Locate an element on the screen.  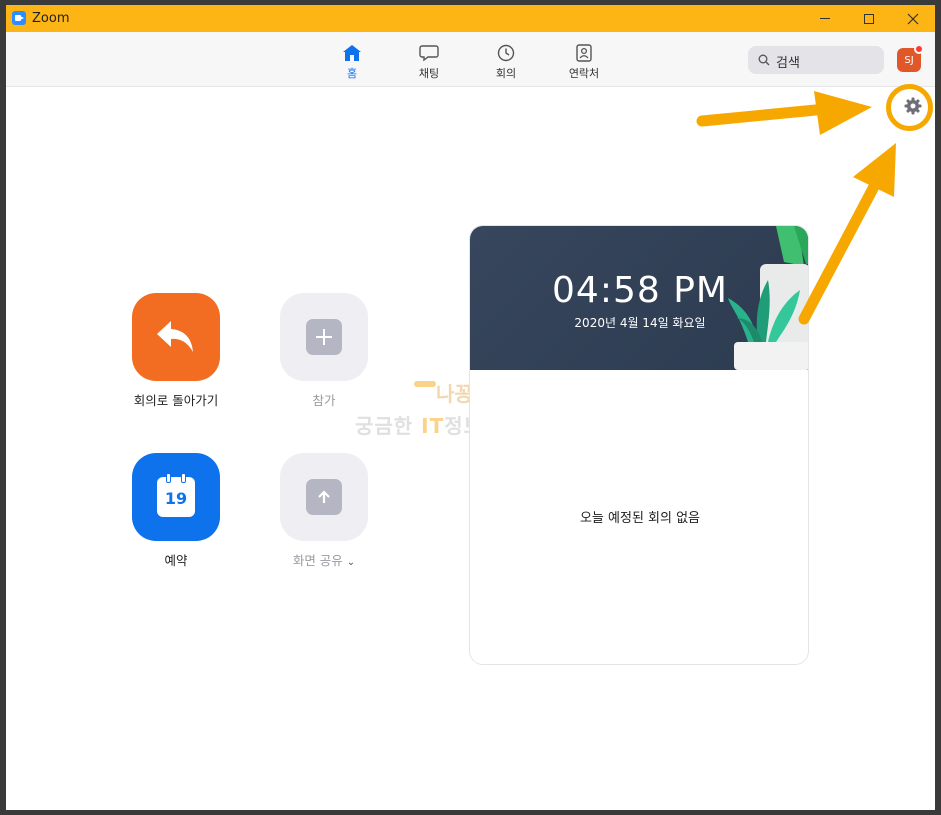
annotation-arrows is located at coordinates (796, 208).